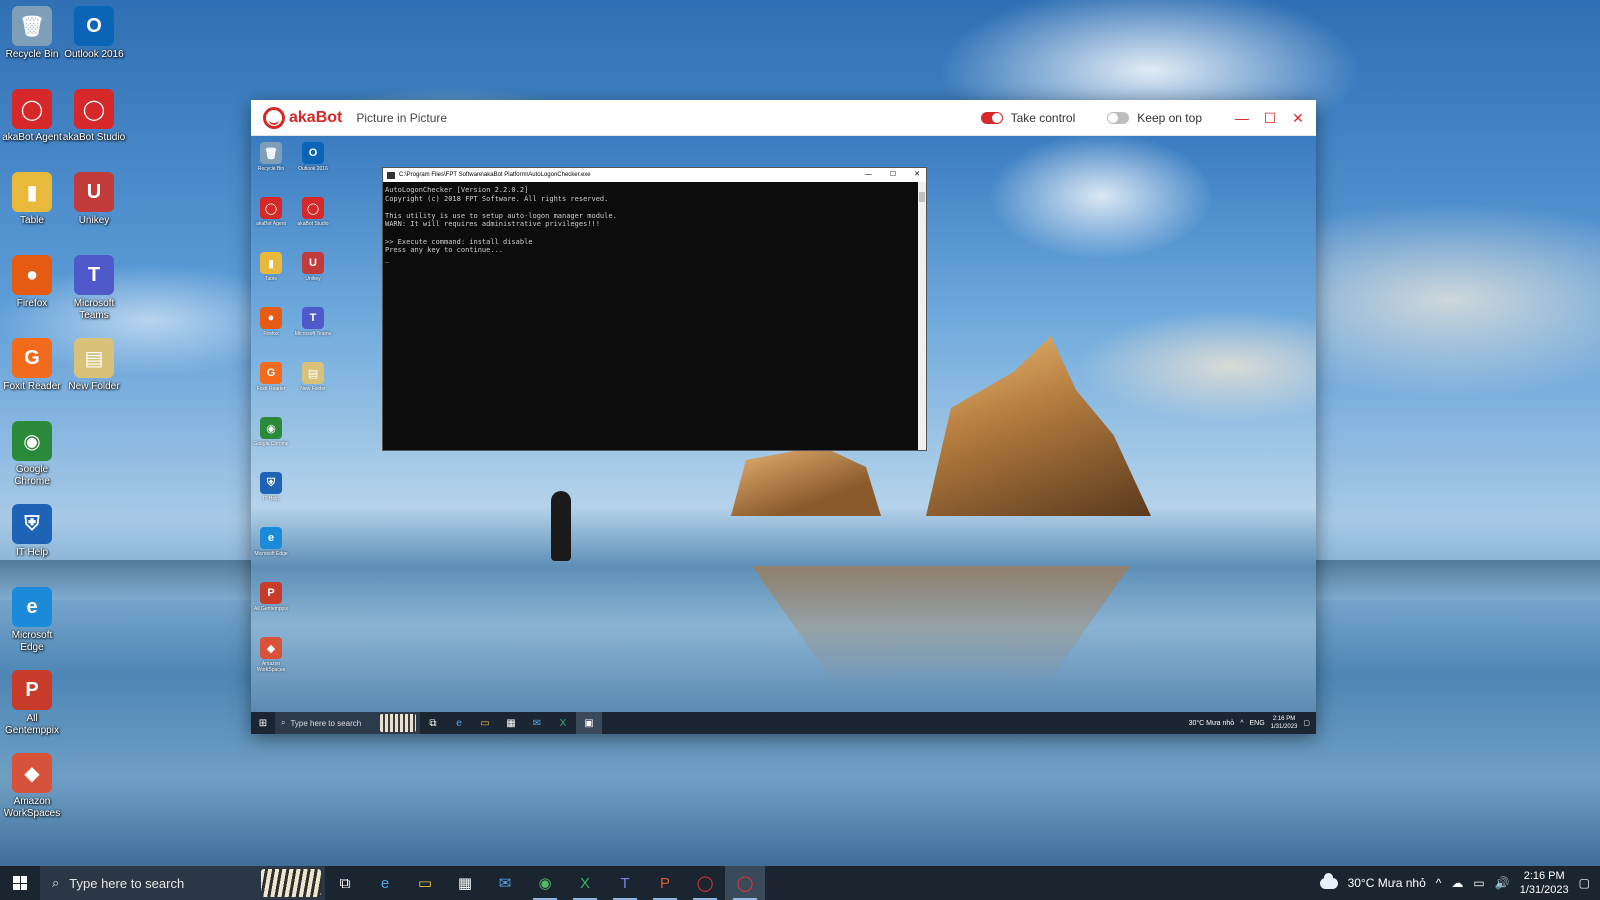 Image resolution: width=1600 pixels, height=900 pixels. Describe the element at coordinates (94, 54) in the screenshot. I see `desktop-icon-label: Outlook 2016` at that location.